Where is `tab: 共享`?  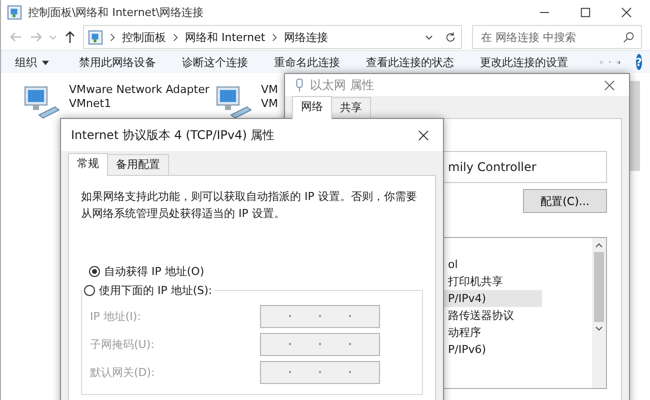
tab: 共享 is located at coordinates (351, 107).